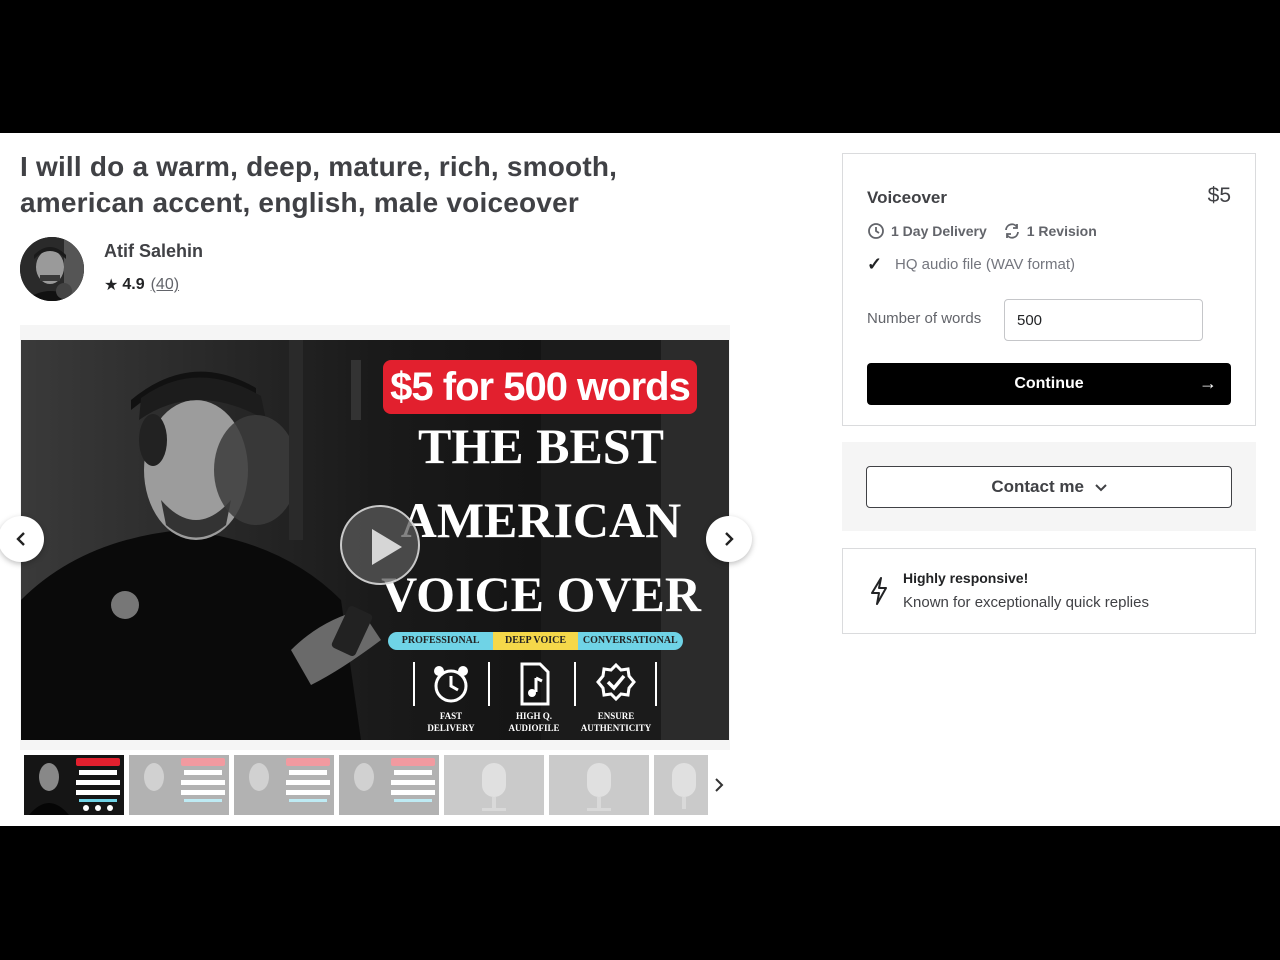  What do you see at coordinates (535, 684) in the screenshot?
I see `audio-file-icon` at bounding box center [535, 684].